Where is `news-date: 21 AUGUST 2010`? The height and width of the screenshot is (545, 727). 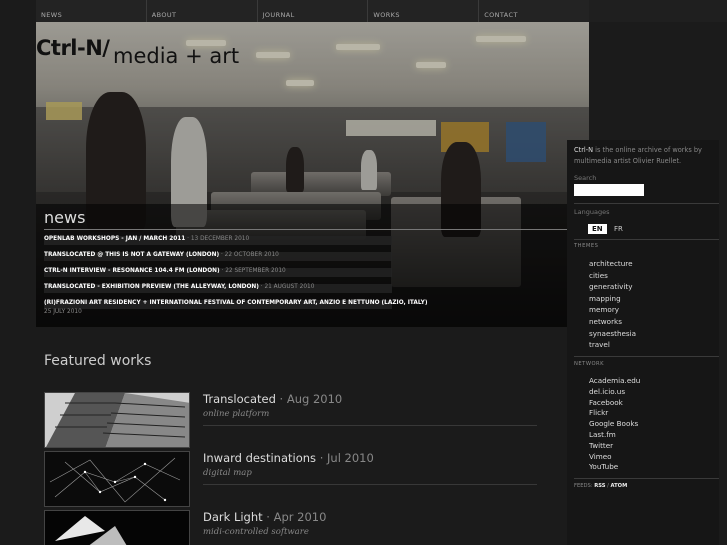
news-date: 21 AUGUST 2010 is located at coordinates (289, 287).